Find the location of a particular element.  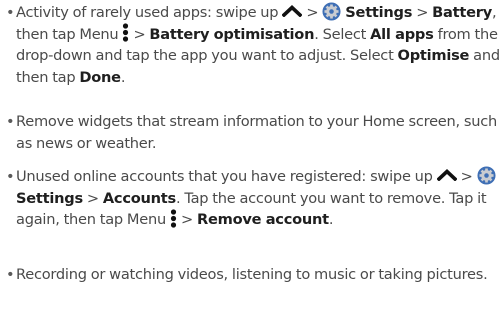

battery-optimisation-label: Battery optimisation is located at coordinates (232, 34).